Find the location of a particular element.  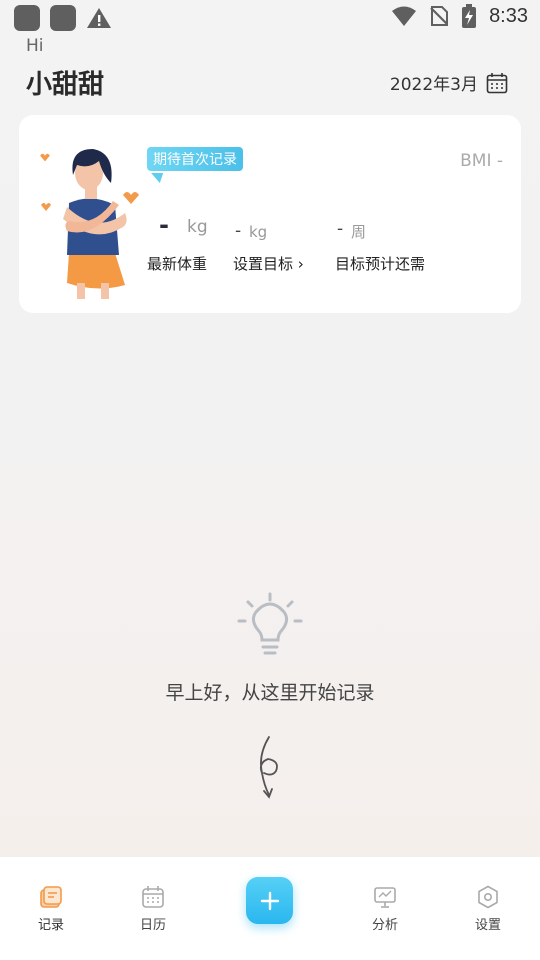

nav-calendar-label: 日历 is located at coordinates (152, 925).